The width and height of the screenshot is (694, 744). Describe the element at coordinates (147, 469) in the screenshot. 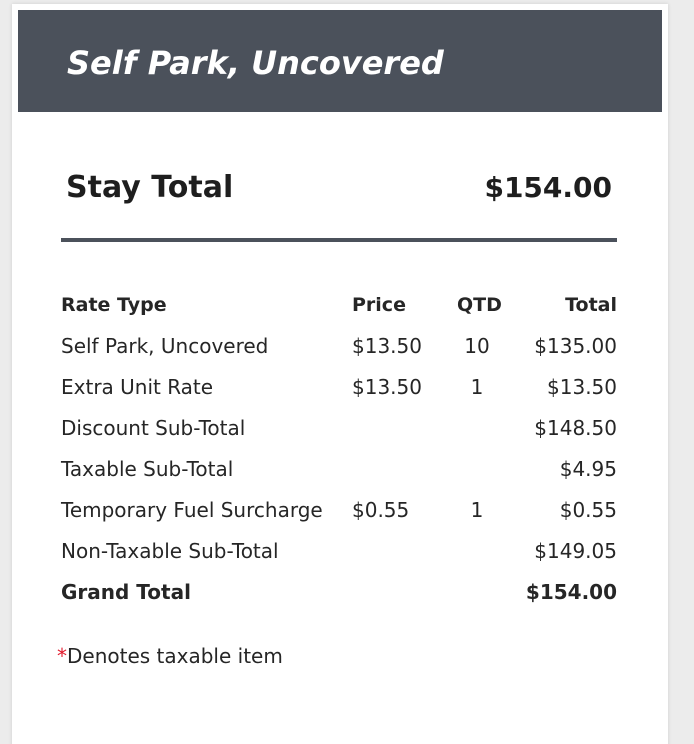

I see `rate-type-cell: Taxable Sub-Total` at that location.